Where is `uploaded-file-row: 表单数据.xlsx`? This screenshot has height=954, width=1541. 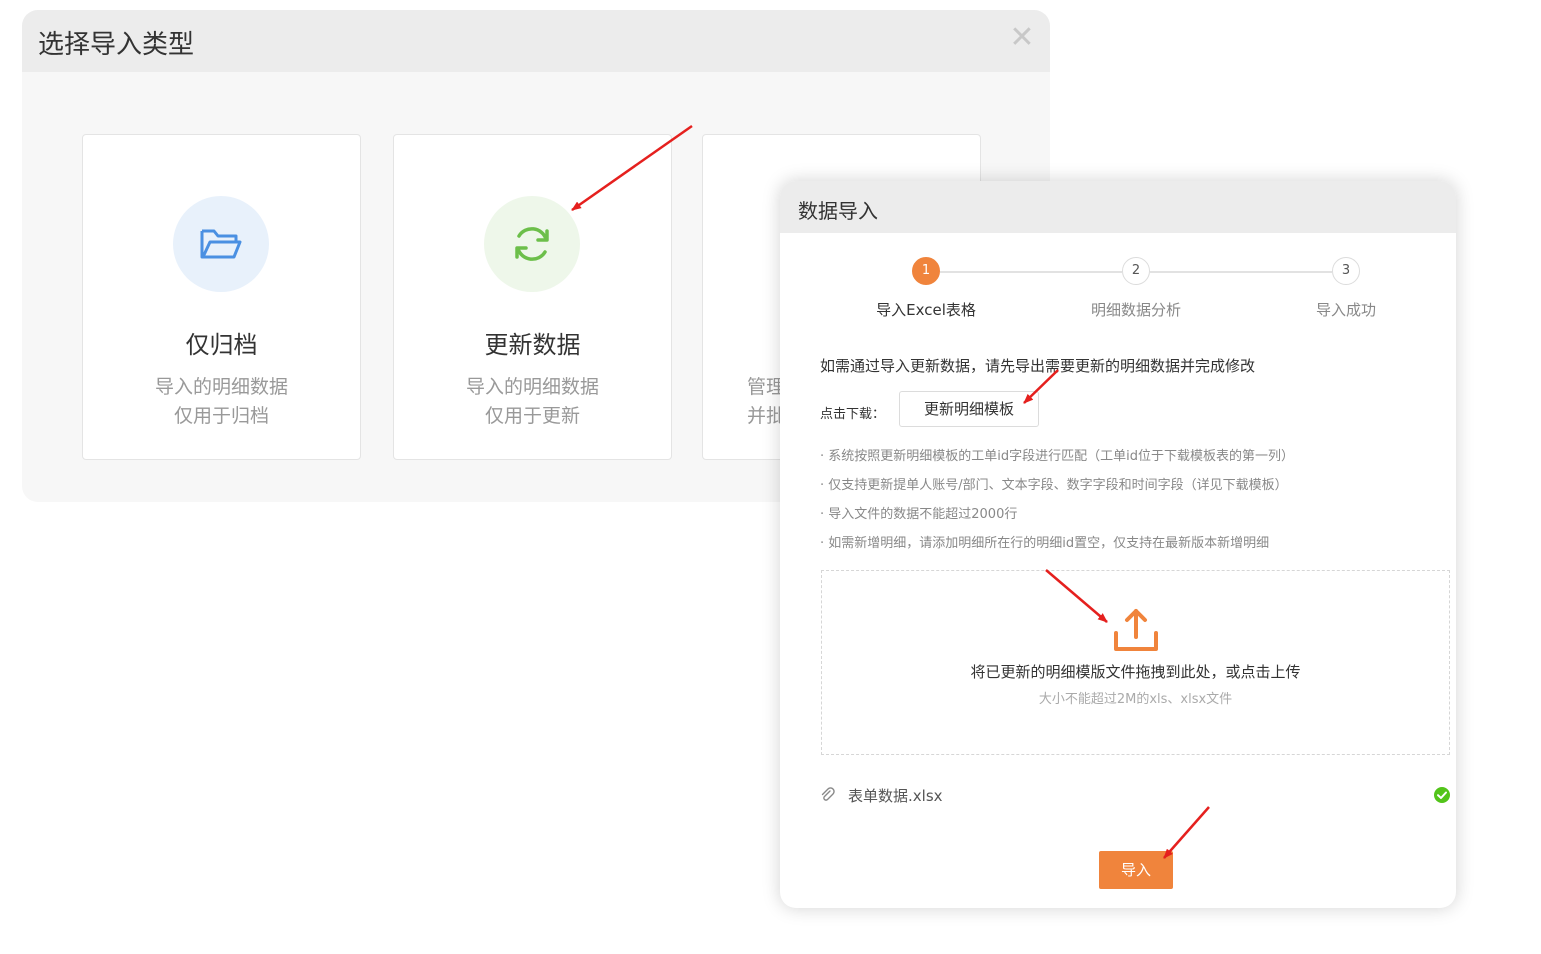
uploaded-file-row: 表单数据.xlsx is located at coordinates (1135, 795).